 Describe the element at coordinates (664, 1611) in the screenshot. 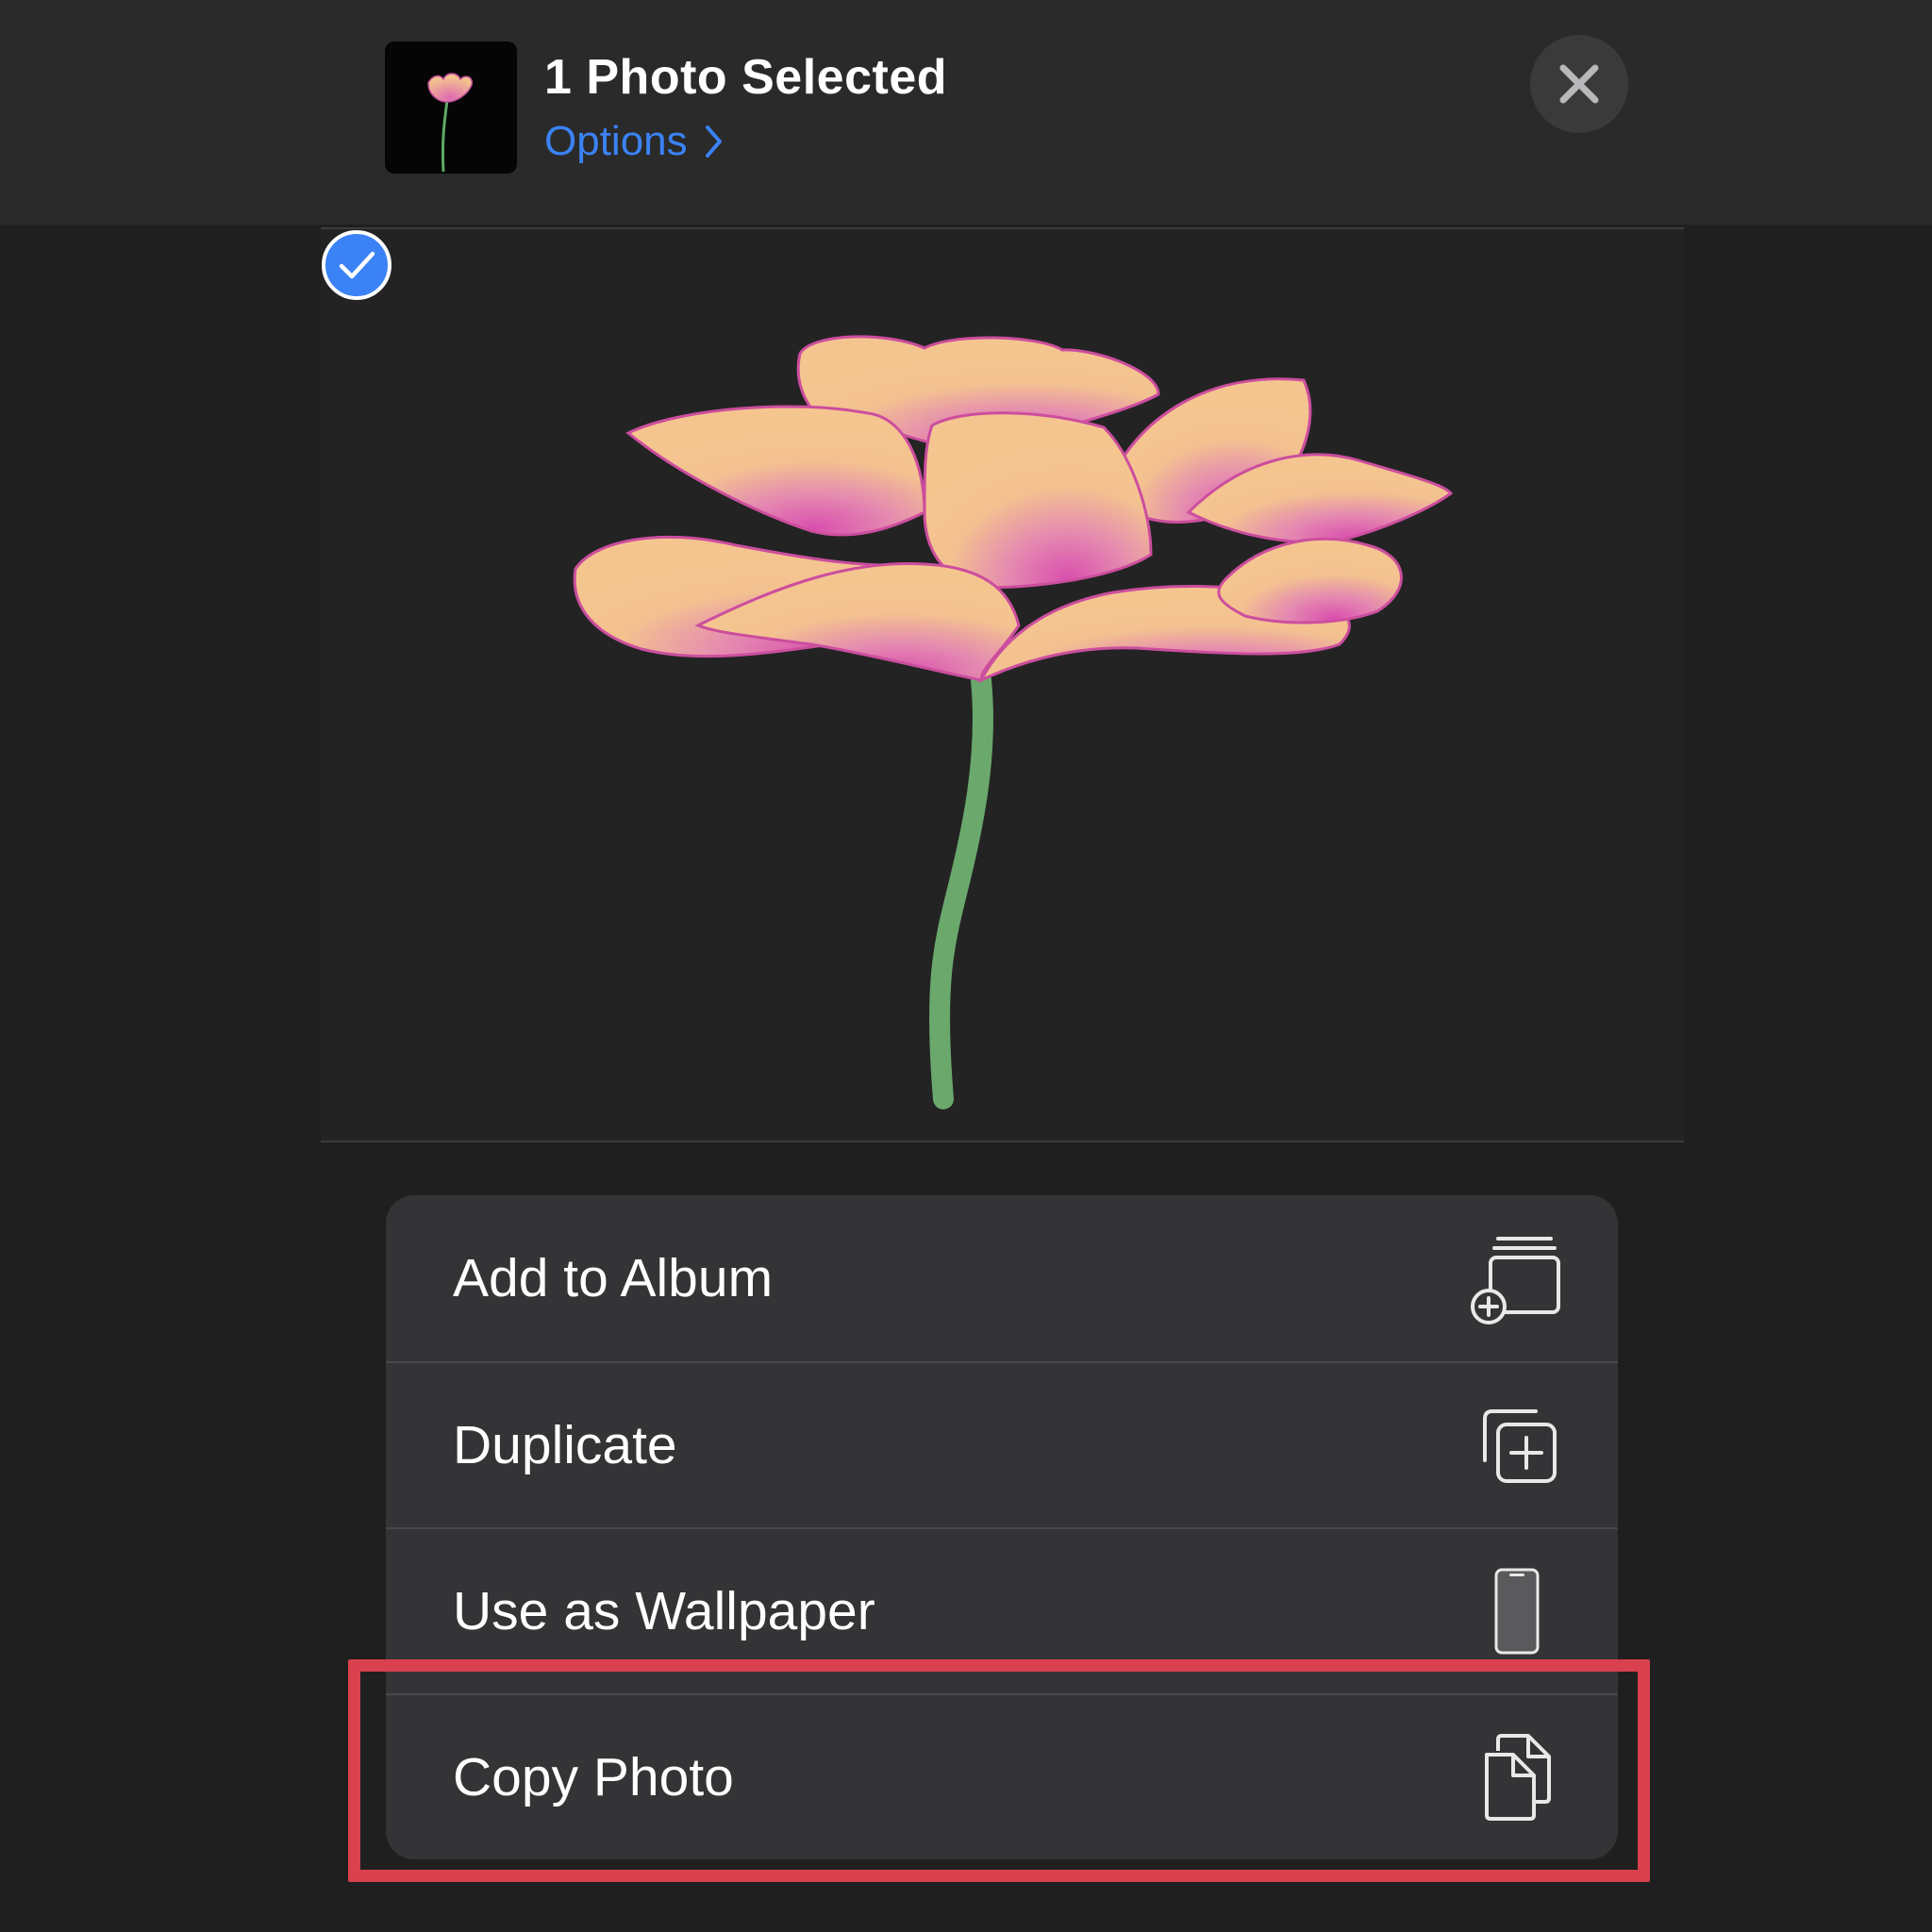

I see `menu-item-label: Use as Wallpaper` at that location.